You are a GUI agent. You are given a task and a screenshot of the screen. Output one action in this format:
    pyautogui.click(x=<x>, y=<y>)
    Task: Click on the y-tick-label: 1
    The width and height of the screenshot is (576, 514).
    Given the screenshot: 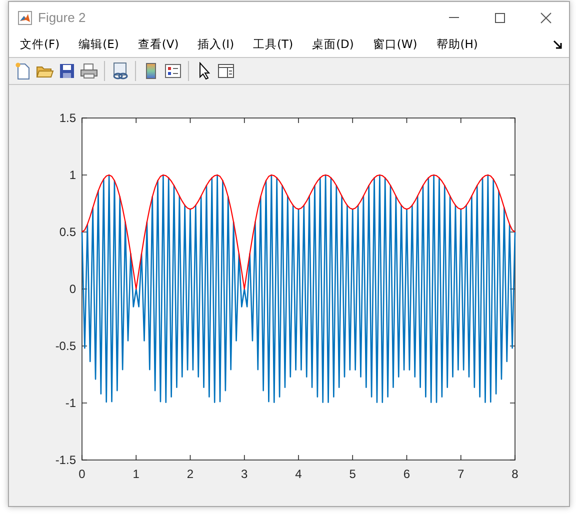 What is the action you would take?
    pyautogui.click(x=72, y=175)
    